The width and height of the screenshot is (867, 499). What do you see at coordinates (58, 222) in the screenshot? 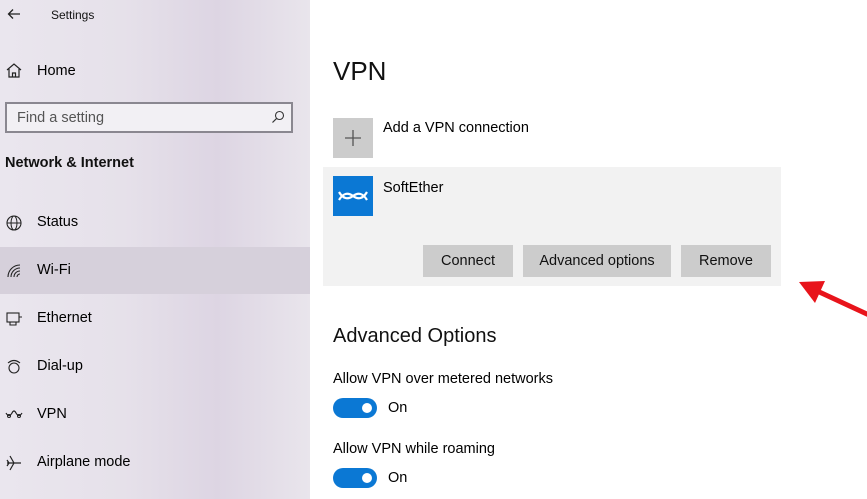
I see `sidebar-item-label: Status` at bounding box center [58, 222].